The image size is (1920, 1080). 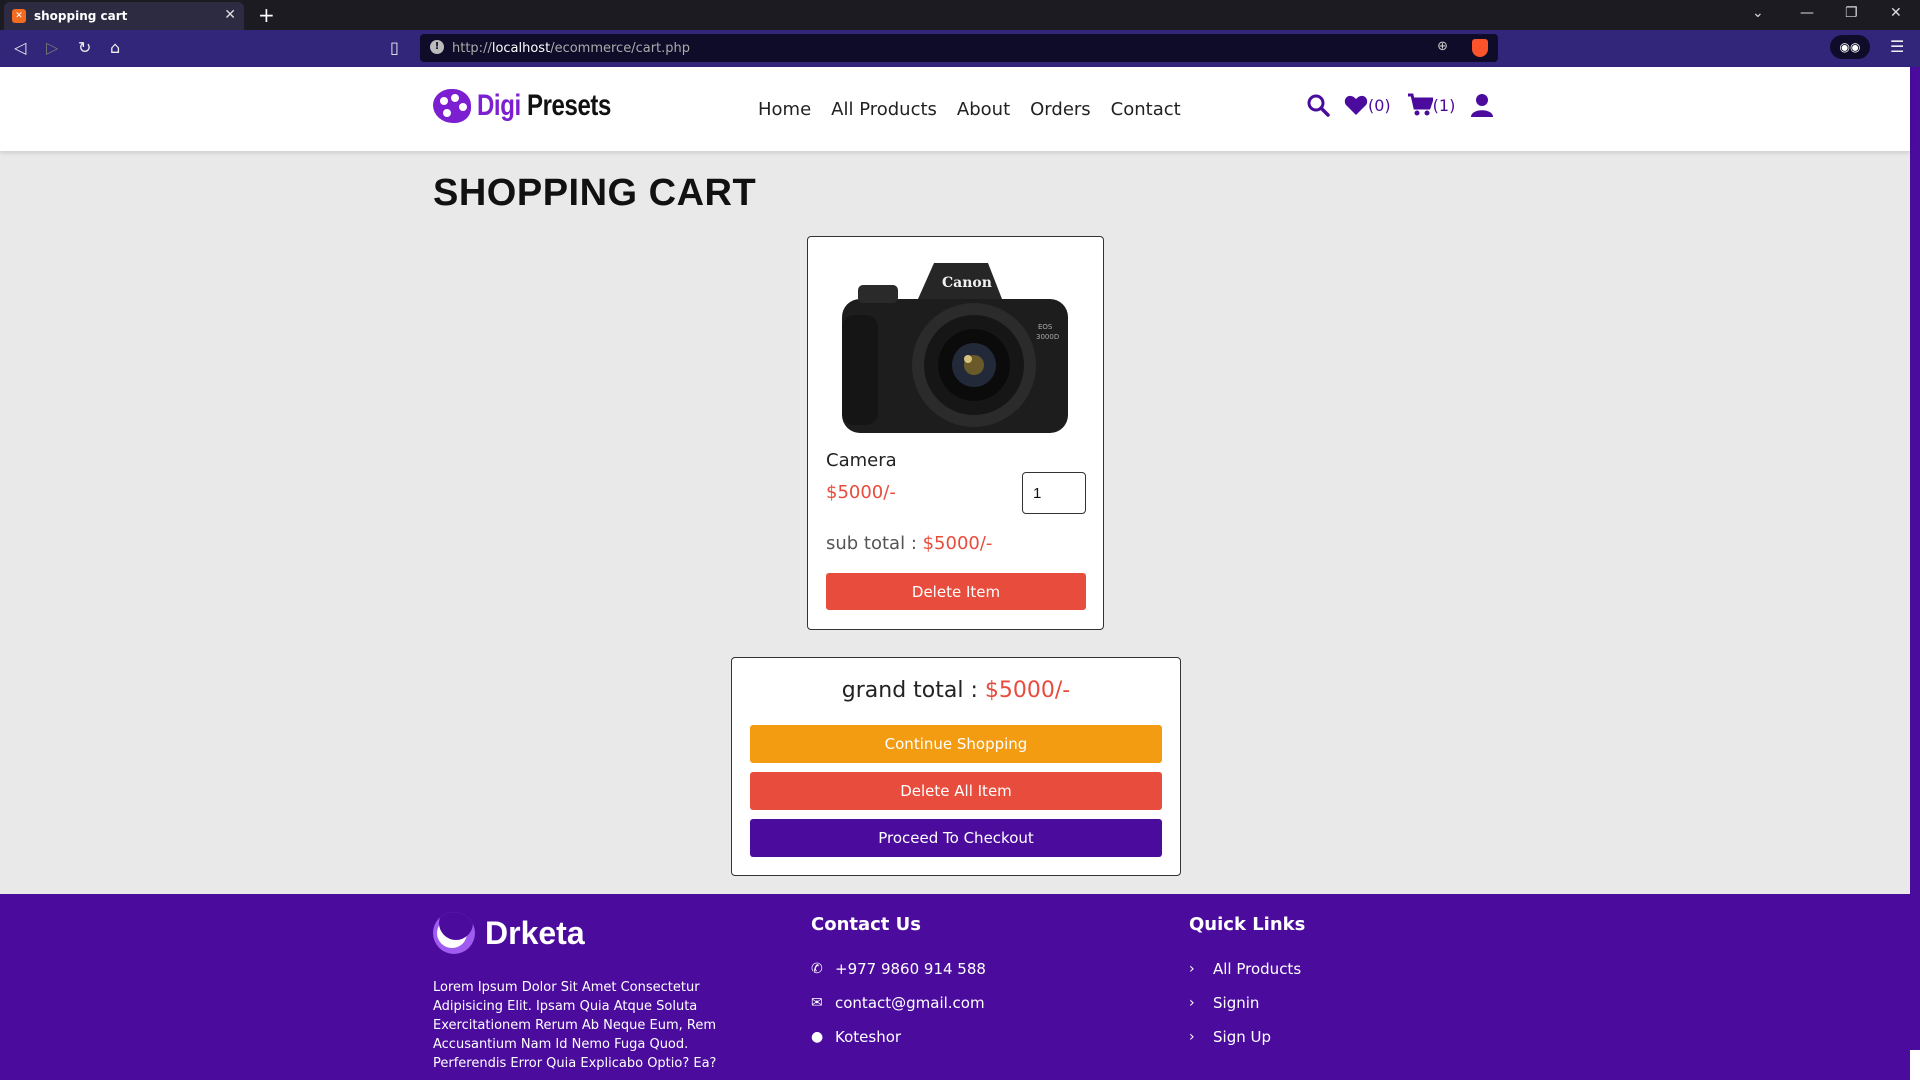 What do you see at coordinates (1247, 924) in the screenshot?
I see `quick-links-heading: Quick Links` at bounding box center [1247, 924].